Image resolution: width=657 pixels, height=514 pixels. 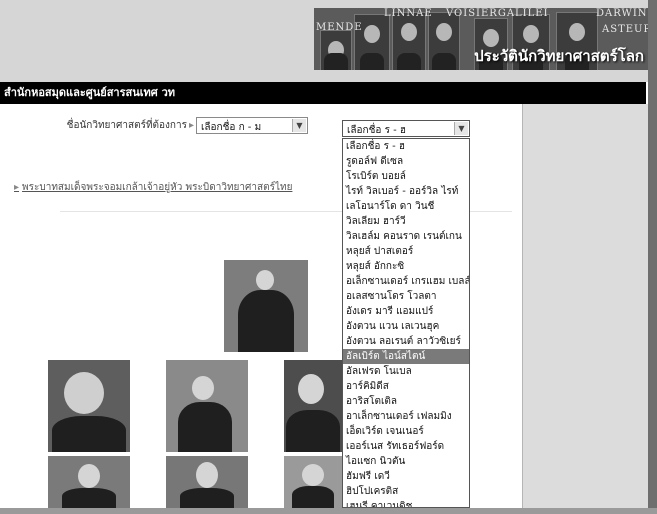 I want to click on dropdown-option: รูดอล์ฟ ดีเซล, so click(x=406, y=161).